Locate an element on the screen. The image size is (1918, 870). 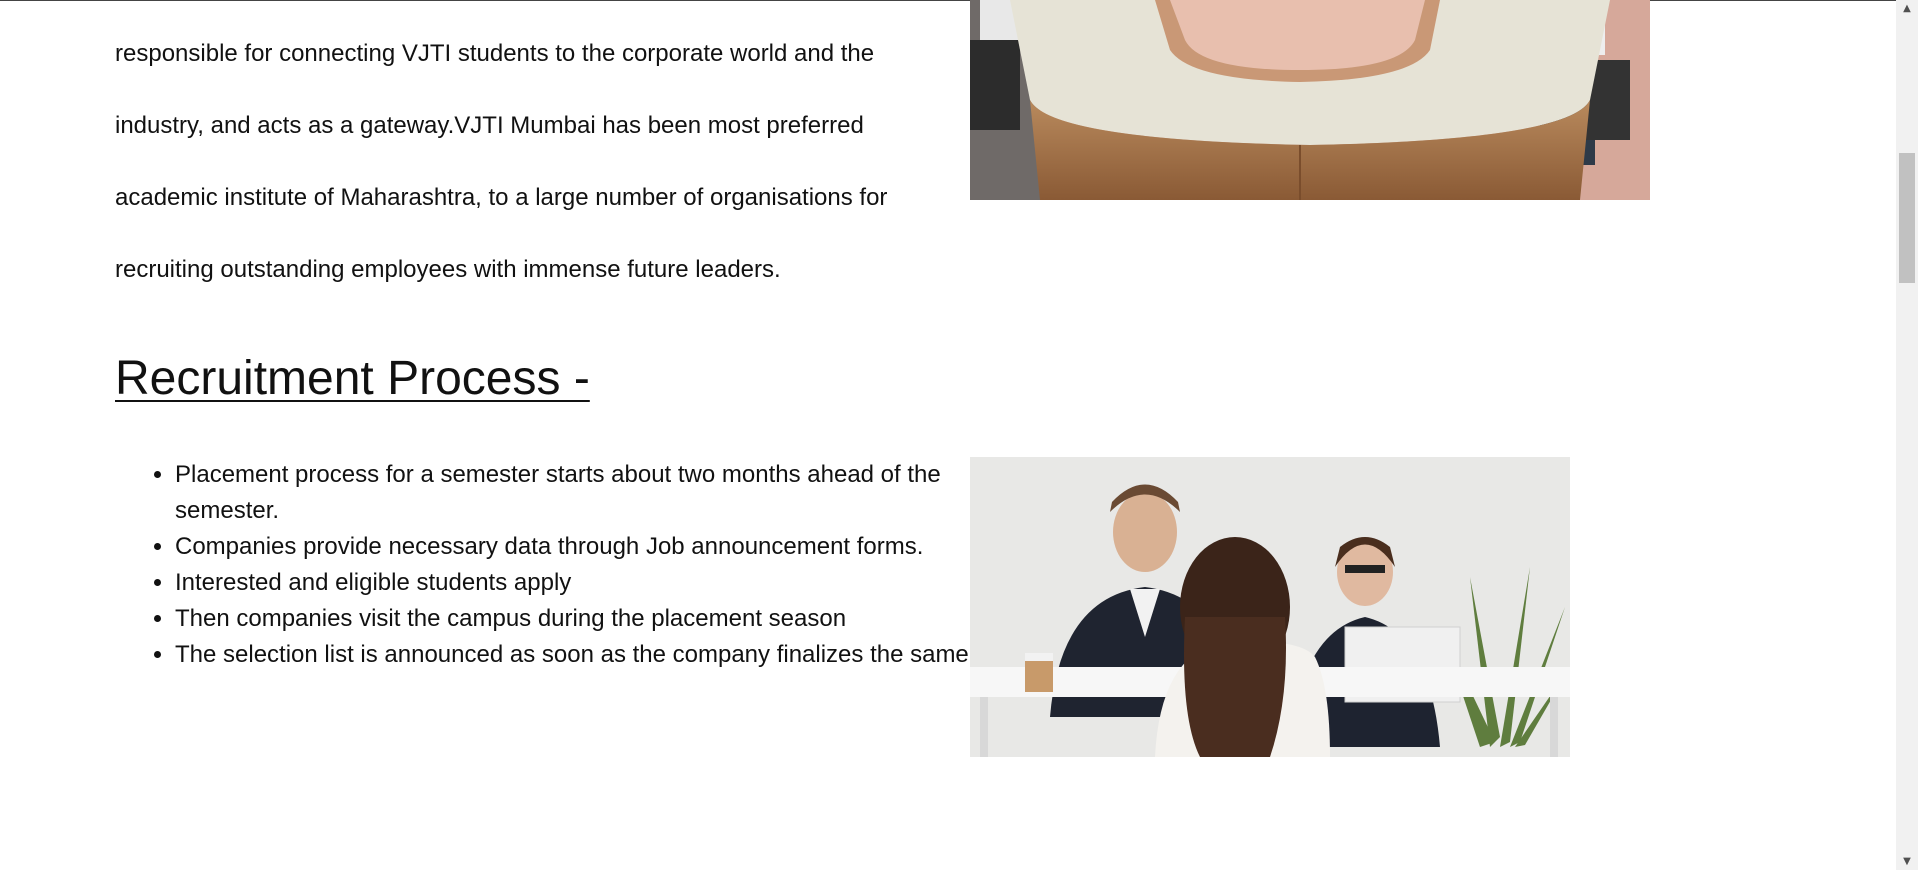
scroll-down-icon: ▼ is located at coordinates (1907, 861).